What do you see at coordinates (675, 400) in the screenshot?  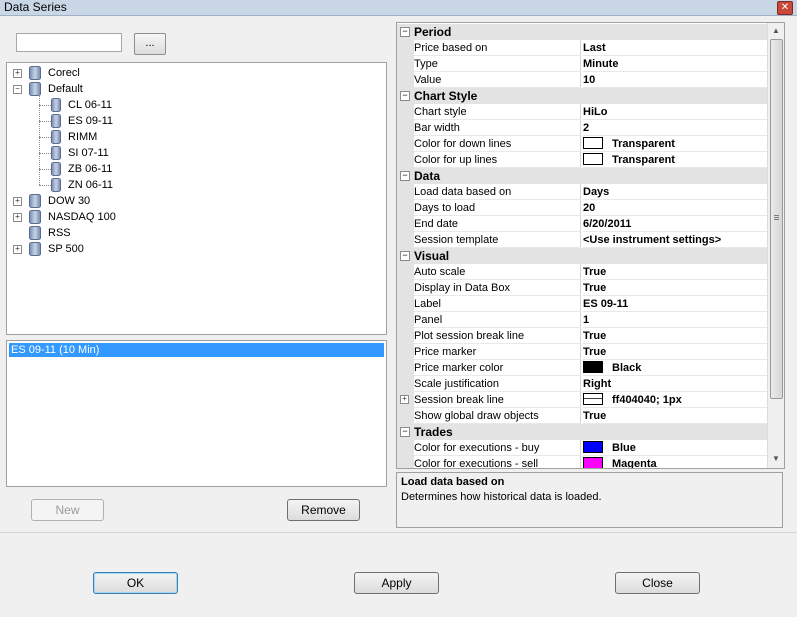 I see `property-value: ff404040; 1px` at bounding box center [675, 400].